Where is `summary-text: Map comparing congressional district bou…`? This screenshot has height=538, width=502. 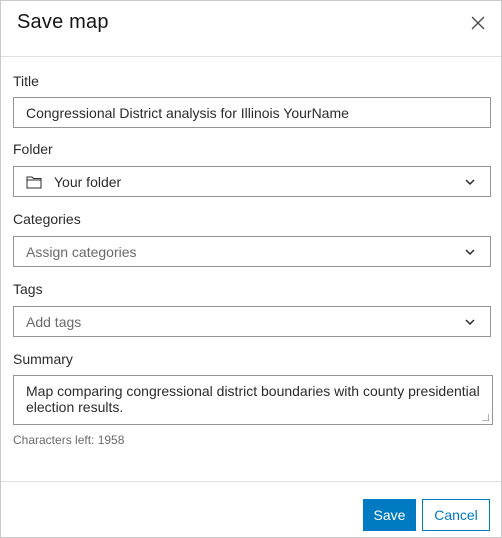 summary-text: Map comparing congressional district bou… is located at coordinates (253, 399).